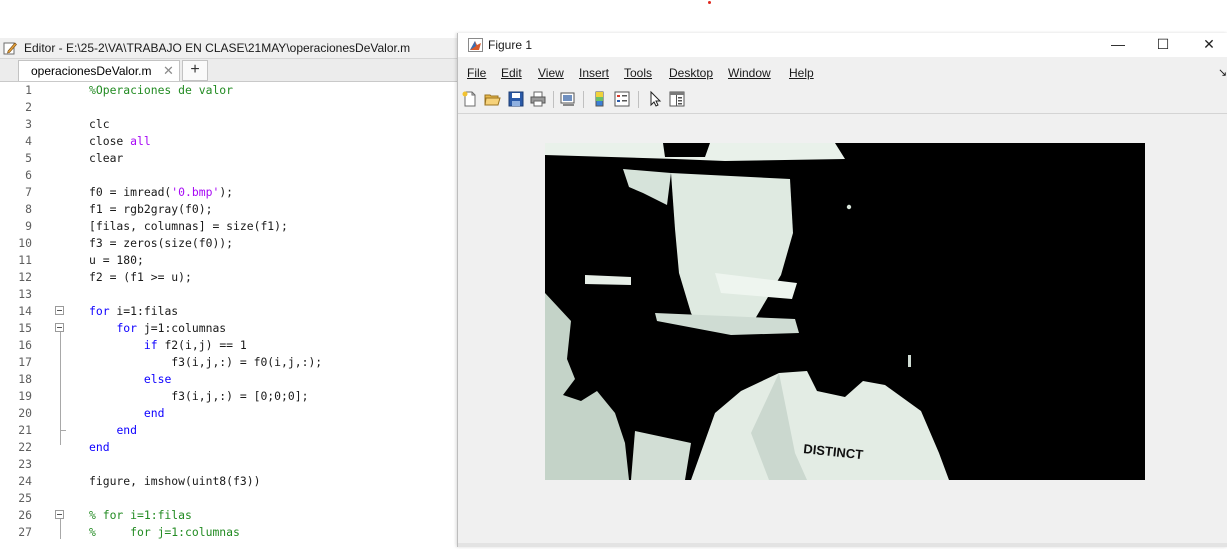 The height and width of the screenshot is (549, 1227). I want to click on new-figure-icon, so click(470, 99).